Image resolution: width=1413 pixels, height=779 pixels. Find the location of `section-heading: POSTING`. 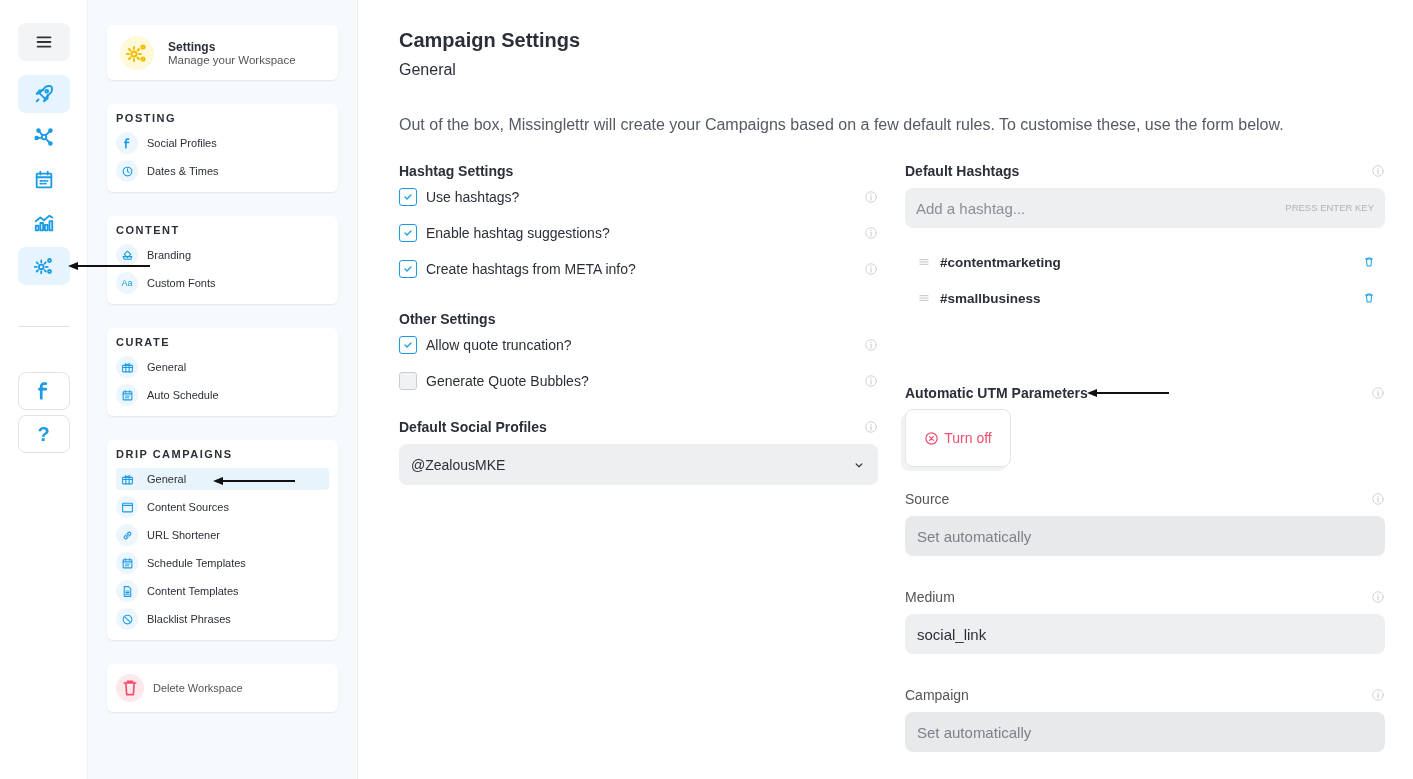

section-heading: POSTING is located at coordinates (146, 119).